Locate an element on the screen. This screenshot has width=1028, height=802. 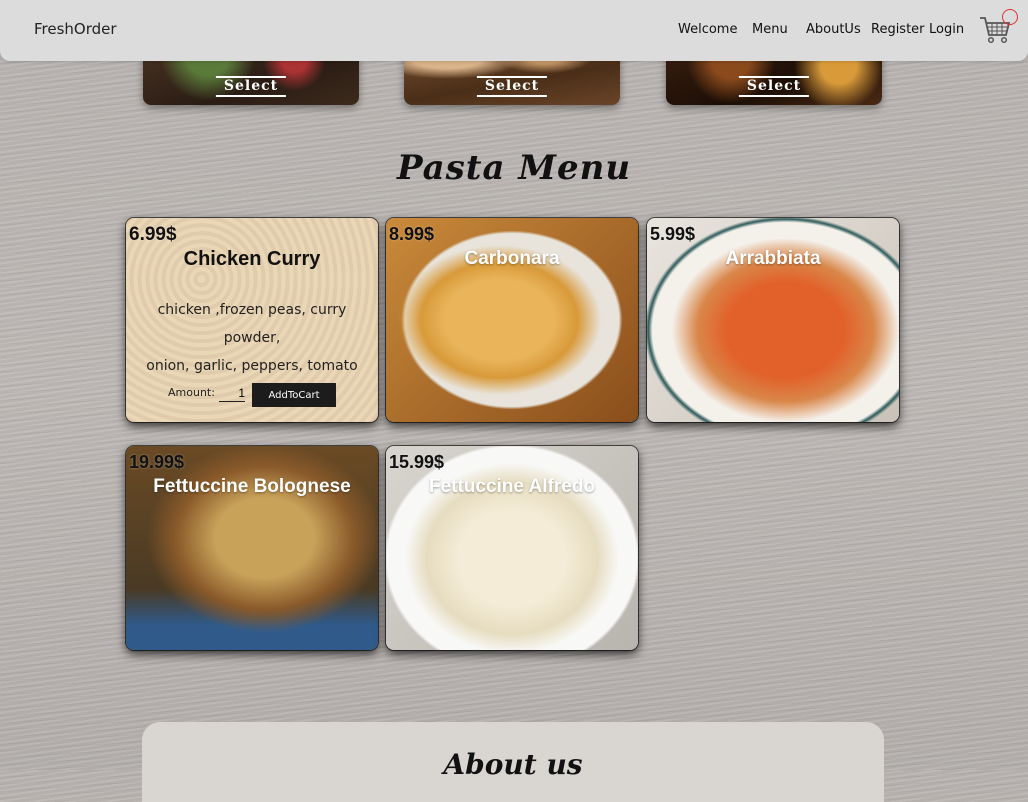
nav-link-register: Register is located at coordinates (898, 29).